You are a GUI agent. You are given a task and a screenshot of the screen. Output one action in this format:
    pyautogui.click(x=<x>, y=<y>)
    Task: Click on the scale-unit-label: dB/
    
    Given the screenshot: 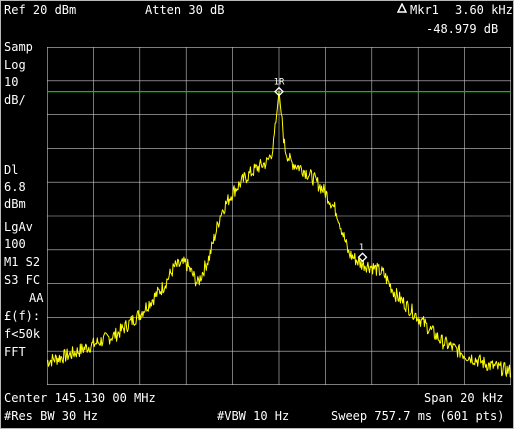 What is the action you would take?
    pyautogui.click(x=15, y=100)
    